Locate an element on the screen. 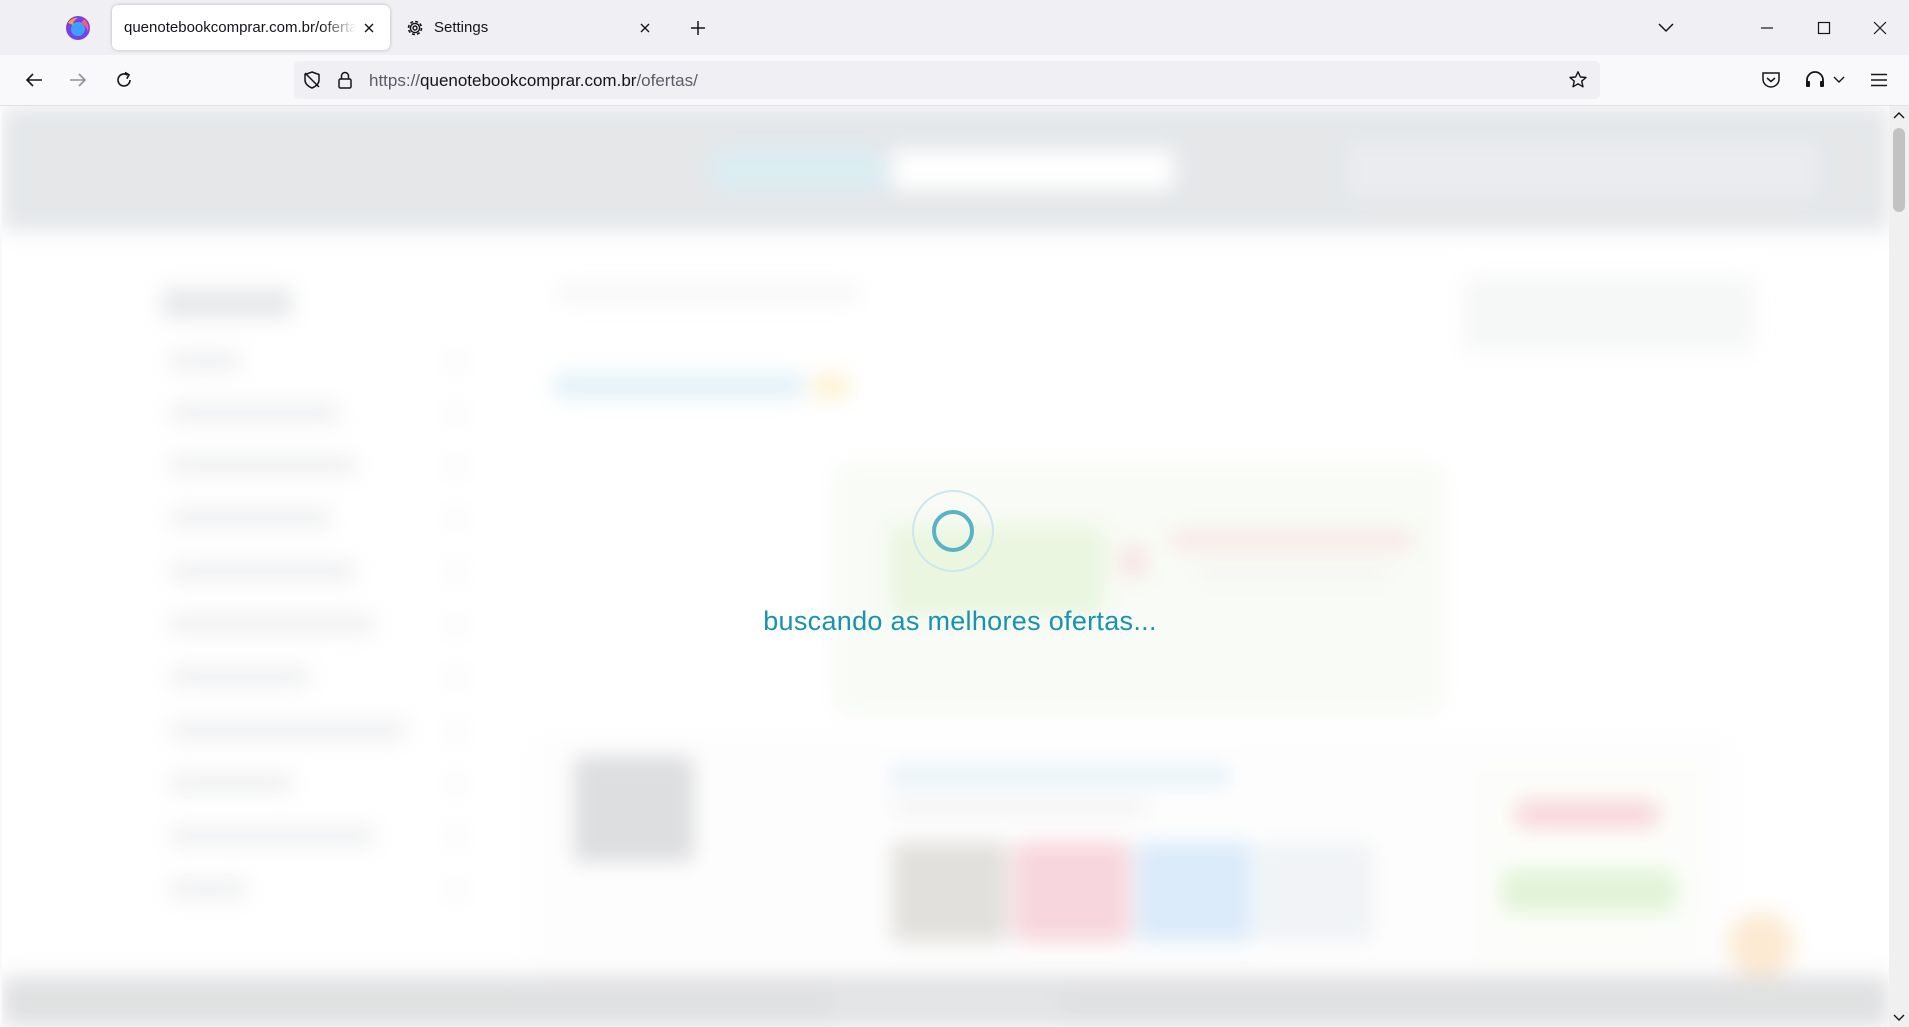  back-button is located at coordinates (34, 80).